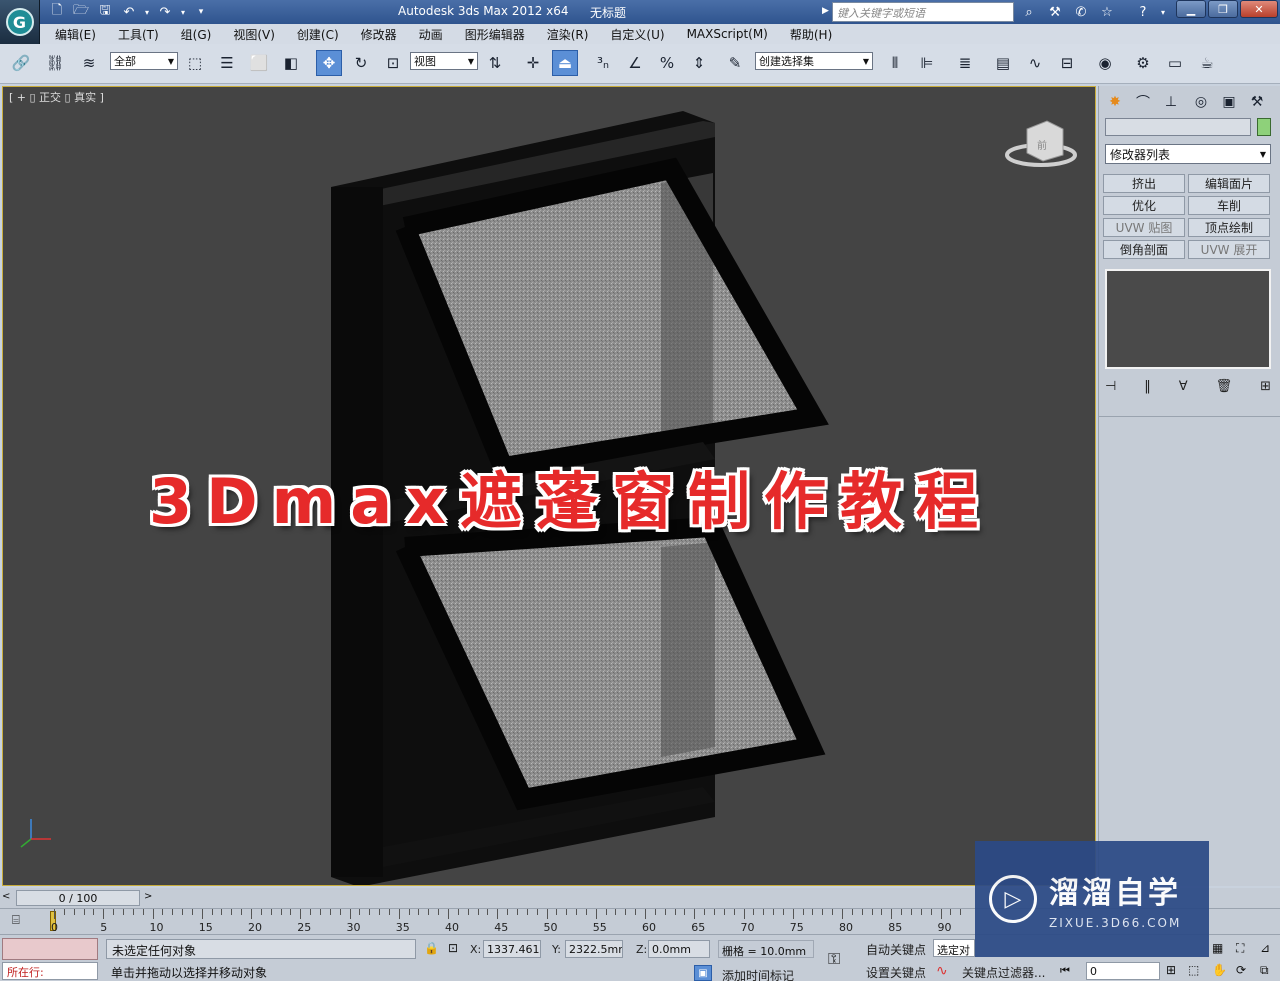 This screenshot has height=981, width=1280. Describe the element at coordinates (75, 34) in the screenshot. I see `menu-edit: 编辑(E)` at that location.